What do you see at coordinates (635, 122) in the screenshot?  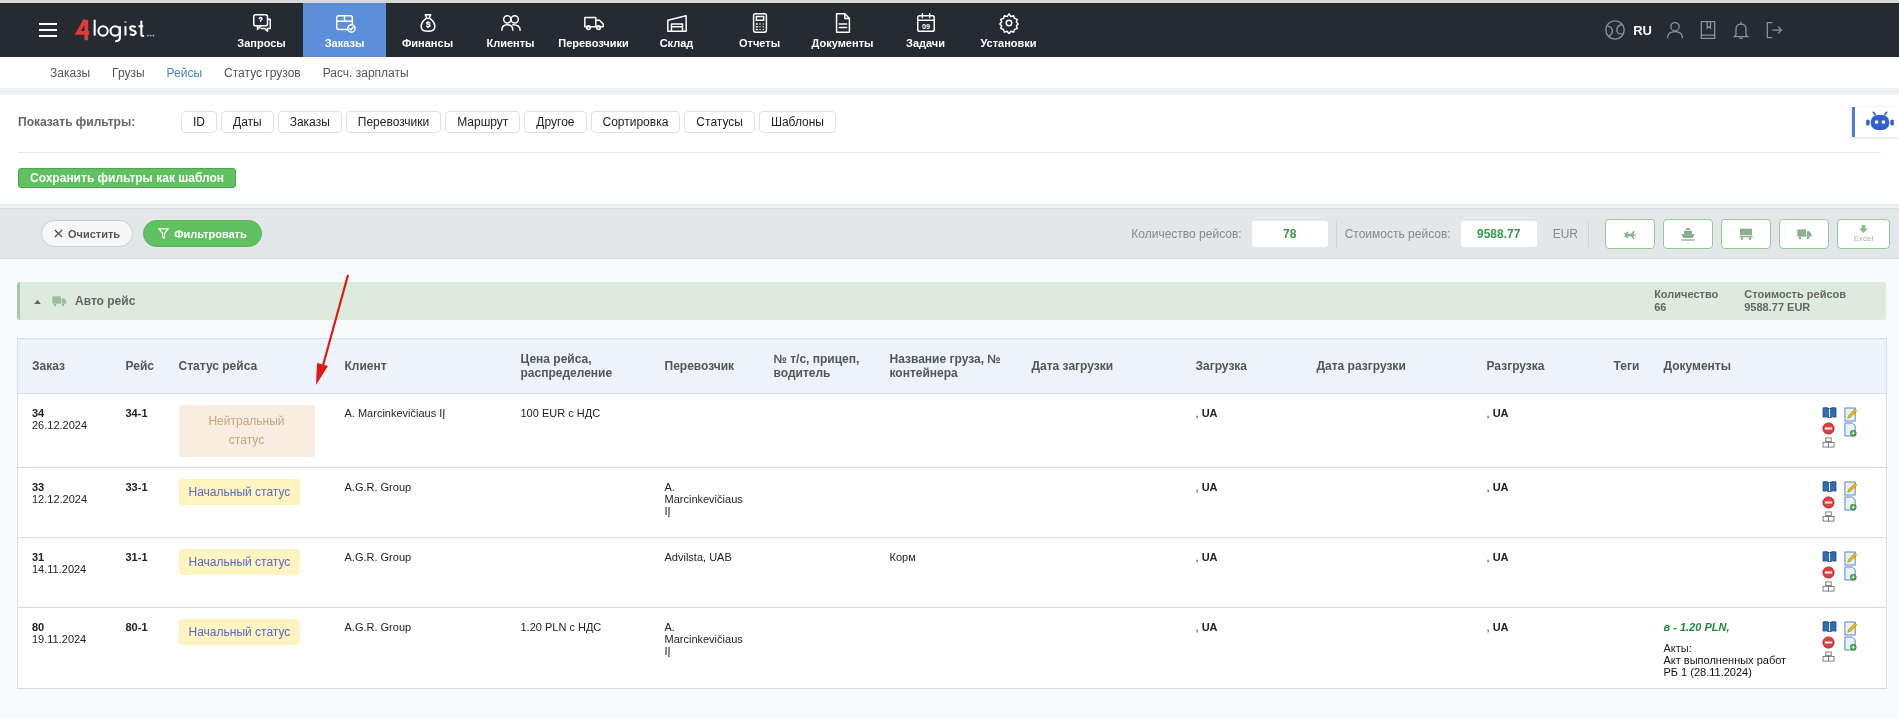 I see `filter-button: Сортировка` at bounding box center [635, 122].